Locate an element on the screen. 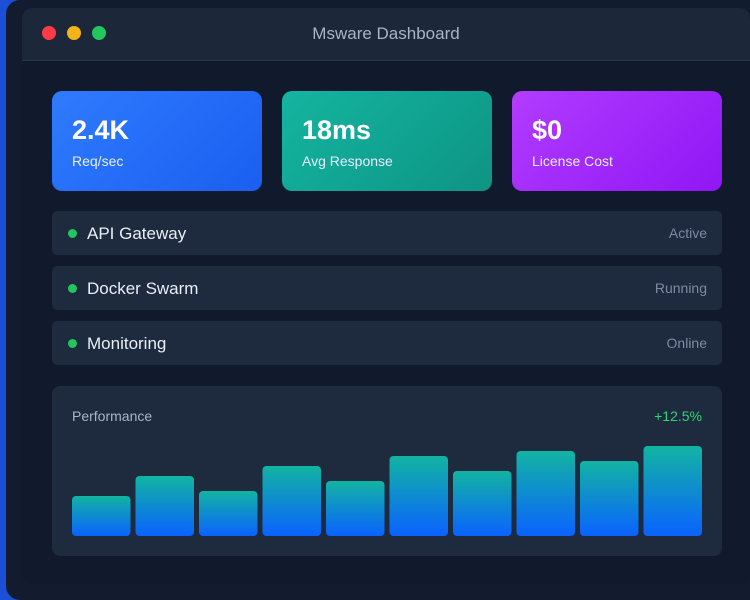  stat-value: 18ms is located at coordinates (337, 130).